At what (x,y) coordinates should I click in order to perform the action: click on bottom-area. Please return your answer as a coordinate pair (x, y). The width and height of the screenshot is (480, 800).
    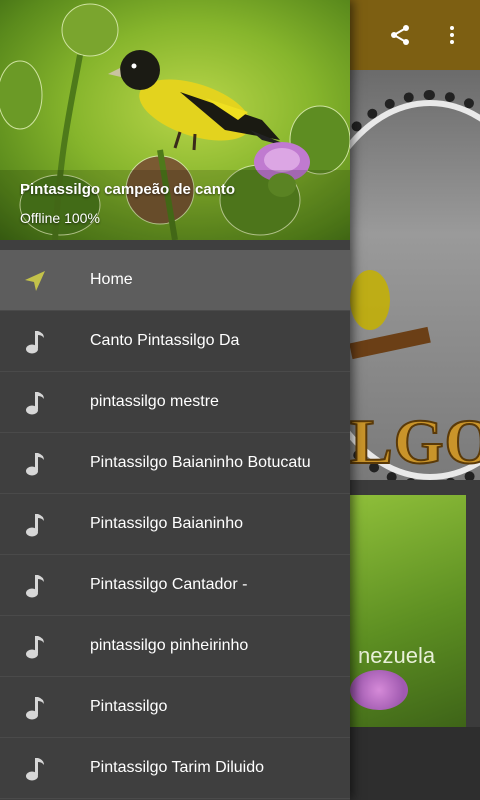
    Looking at the image, I should click on (415, 763).